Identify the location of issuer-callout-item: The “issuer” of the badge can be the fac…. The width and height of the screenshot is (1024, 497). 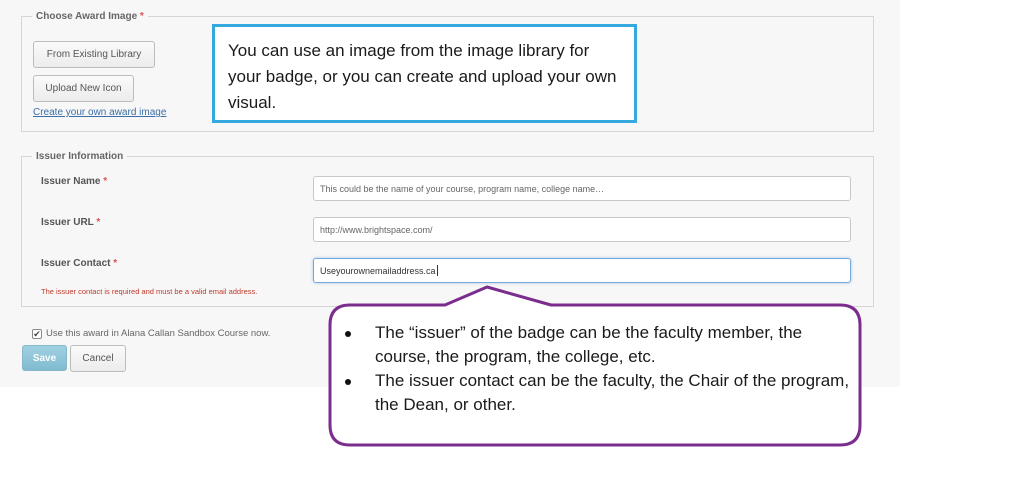
(597, 345).